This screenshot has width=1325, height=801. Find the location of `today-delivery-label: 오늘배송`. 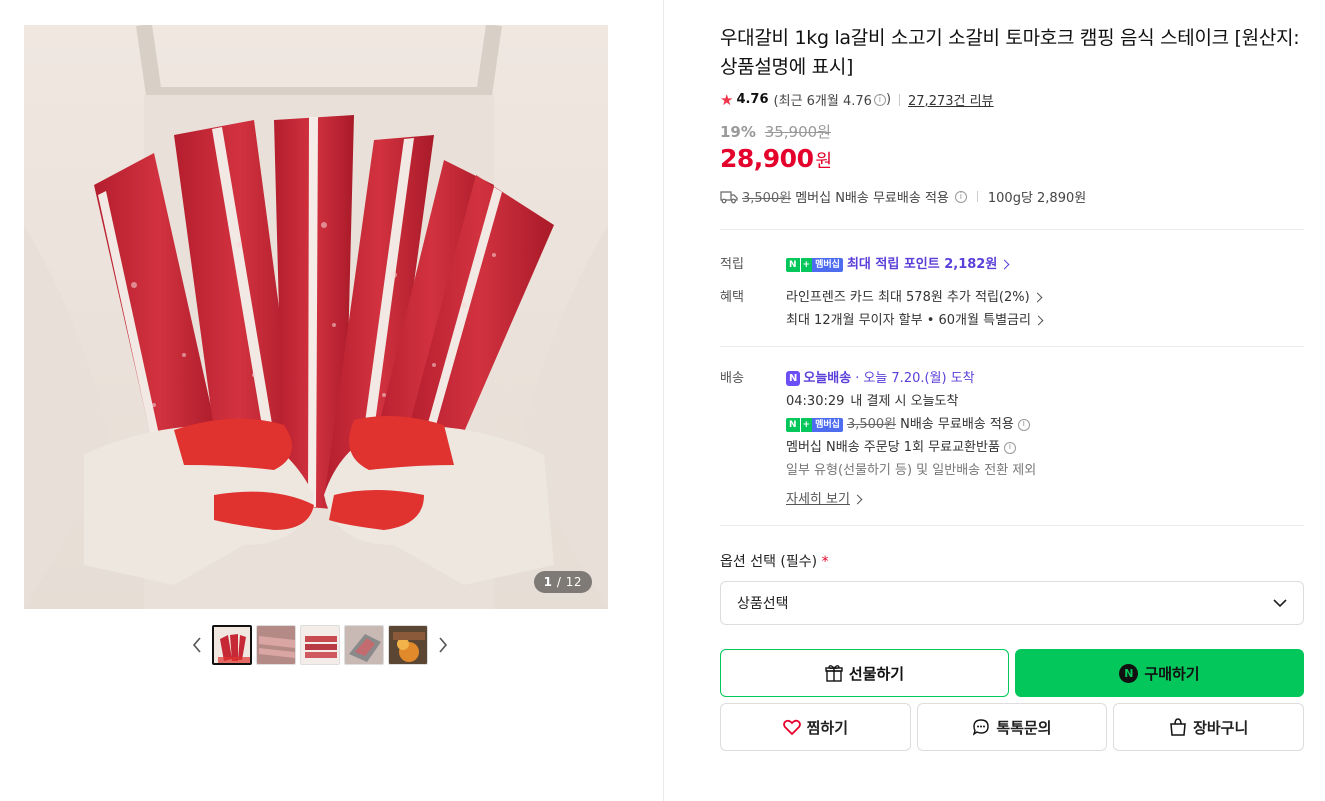

today-delivery-label: 오늘배송 is located at coordinates (827, 378).